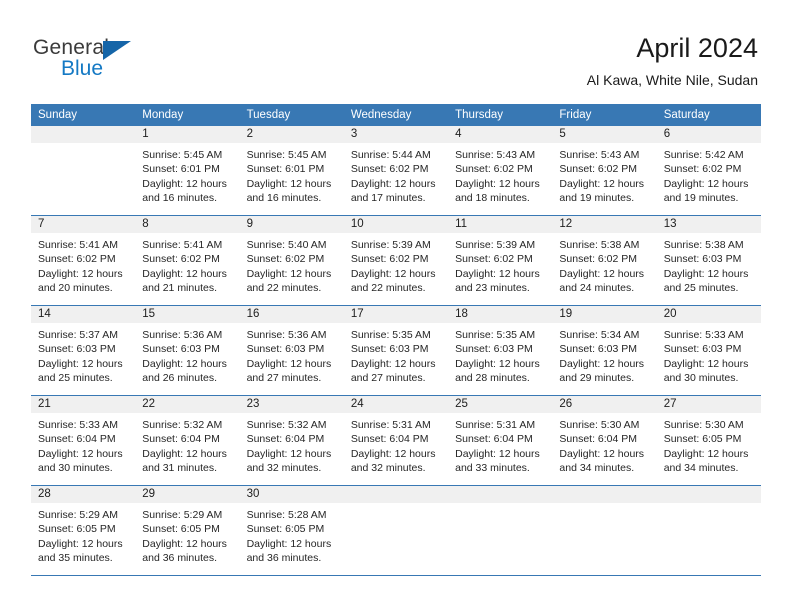  What do you see at coordinates (286, 425) in the screenshot?
I see `day-sunrise-line: Sunrise: 5:32 AM` at bounding box center [286, 425].